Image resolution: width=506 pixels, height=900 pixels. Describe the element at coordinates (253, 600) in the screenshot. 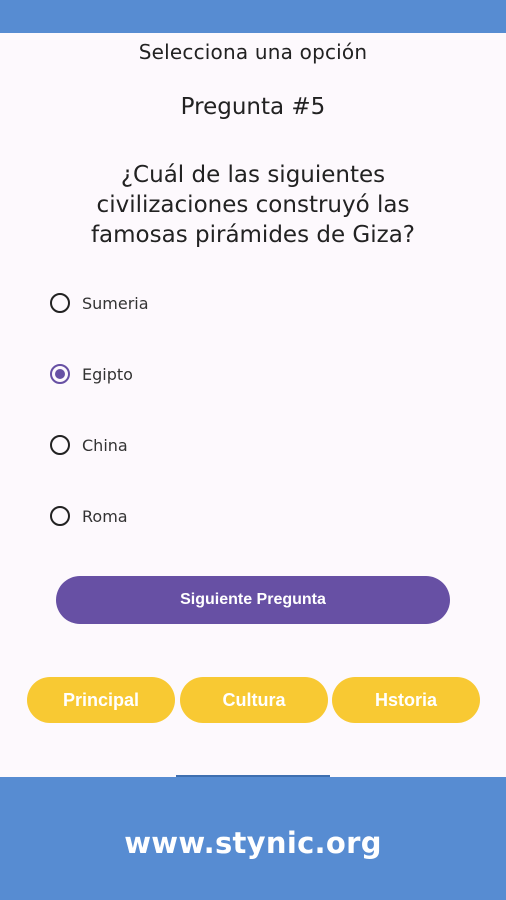

I see `next-question-button: Siguiente Pregunta` at that location.